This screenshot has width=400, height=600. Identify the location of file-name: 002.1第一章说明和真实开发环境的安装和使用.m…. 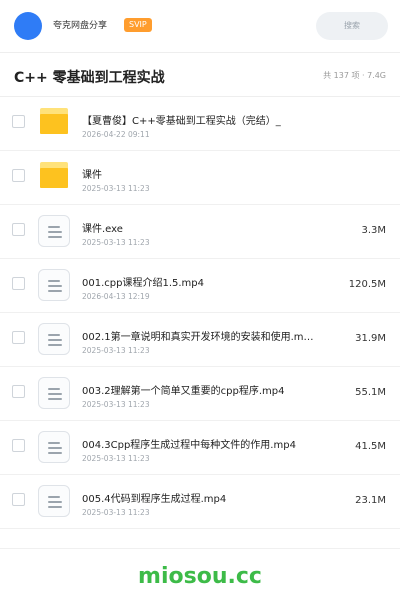
(198, 337).